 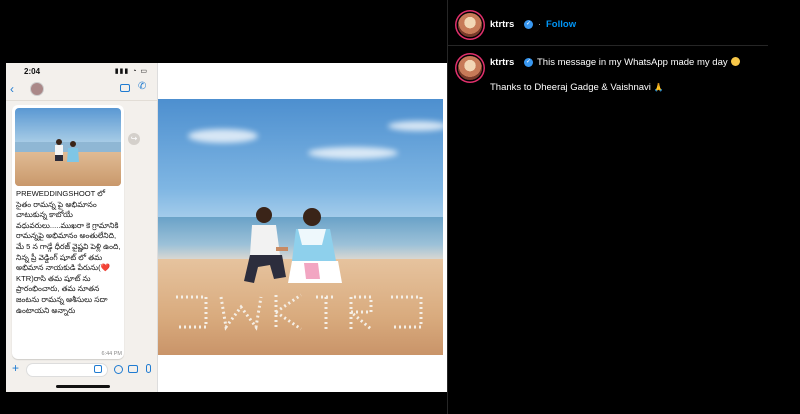 I want to click on follow-button: Follow, so click(x=561, y=24).